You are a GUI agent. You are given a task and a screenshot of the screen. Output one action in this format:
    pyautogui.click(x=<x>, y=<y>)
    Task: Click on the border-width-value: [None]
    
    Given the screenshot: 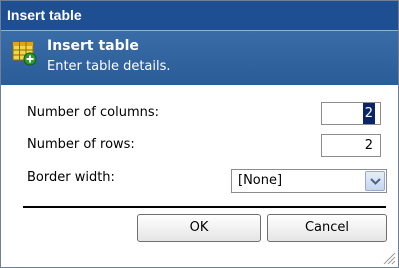 What is the action you would take?
    pyautogui.click(x=260, y=180)
    